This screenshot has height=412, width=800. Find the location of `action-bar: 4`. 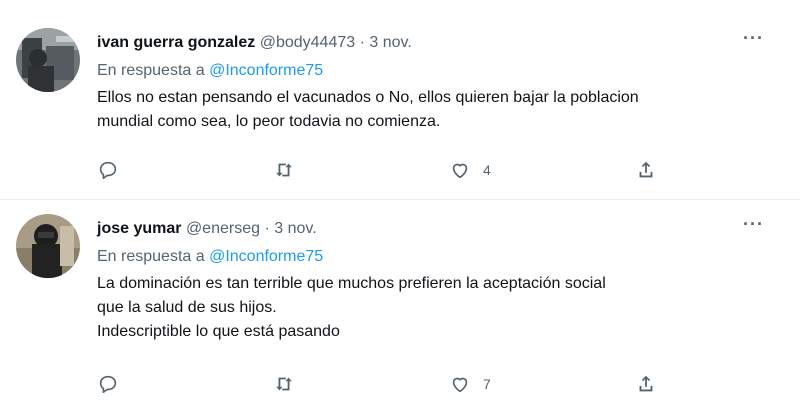

action-bar: 4 is located at coordinates (377, 170).